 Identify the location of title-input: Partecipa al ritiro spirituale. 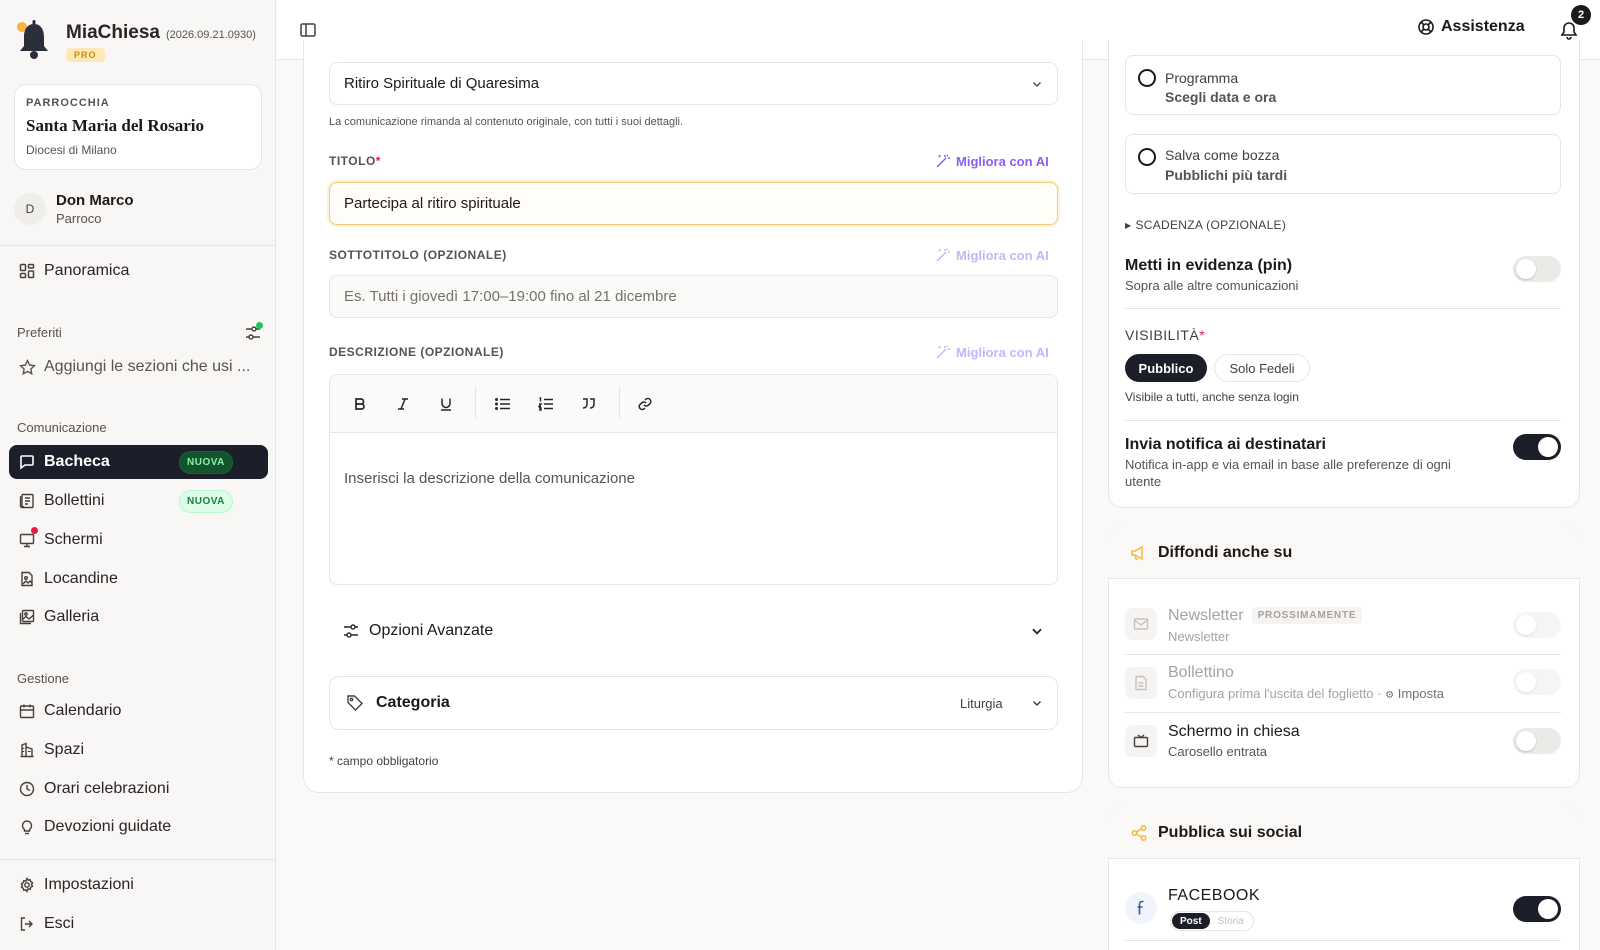
(693, 203).